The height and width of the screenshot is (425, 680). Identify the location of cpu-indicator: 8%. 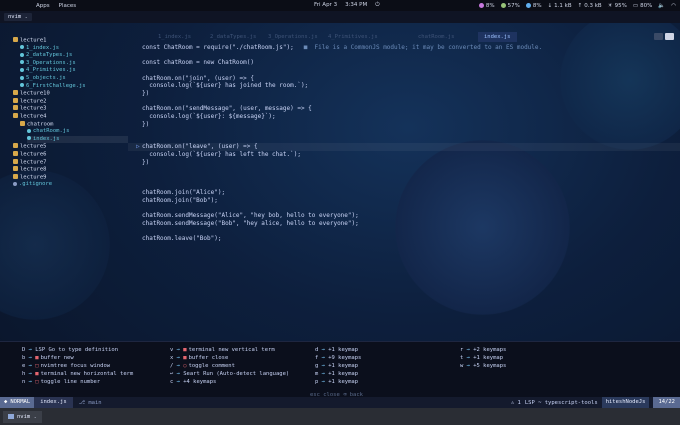
(486, 6).